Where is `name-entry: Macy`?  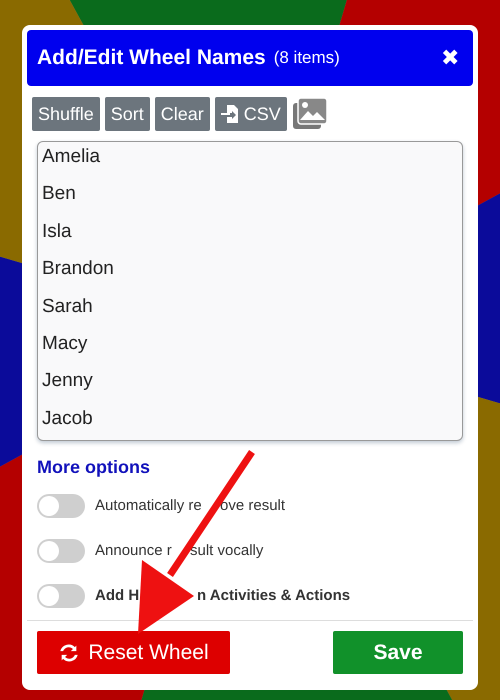
name-entry: Macy is located at coordinates (65, 344).